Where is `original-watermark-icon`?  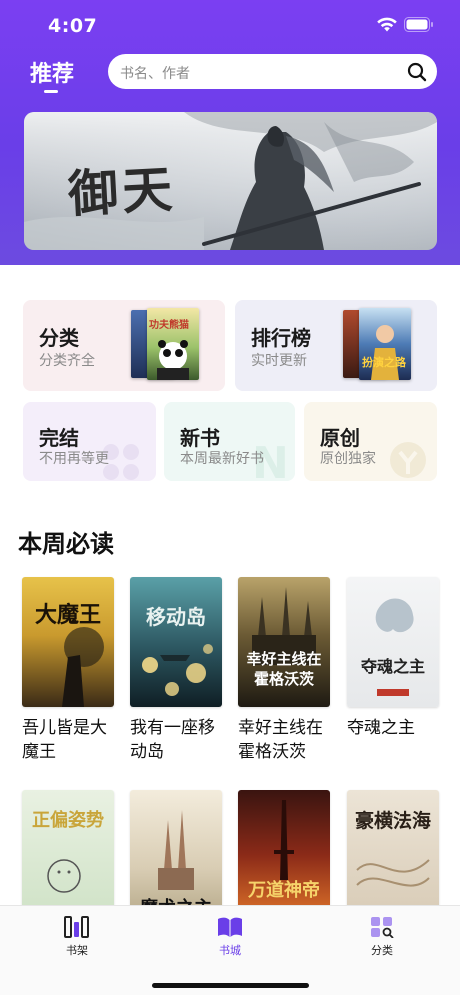
original-watermark-icon is located at coordinates (408, 460).